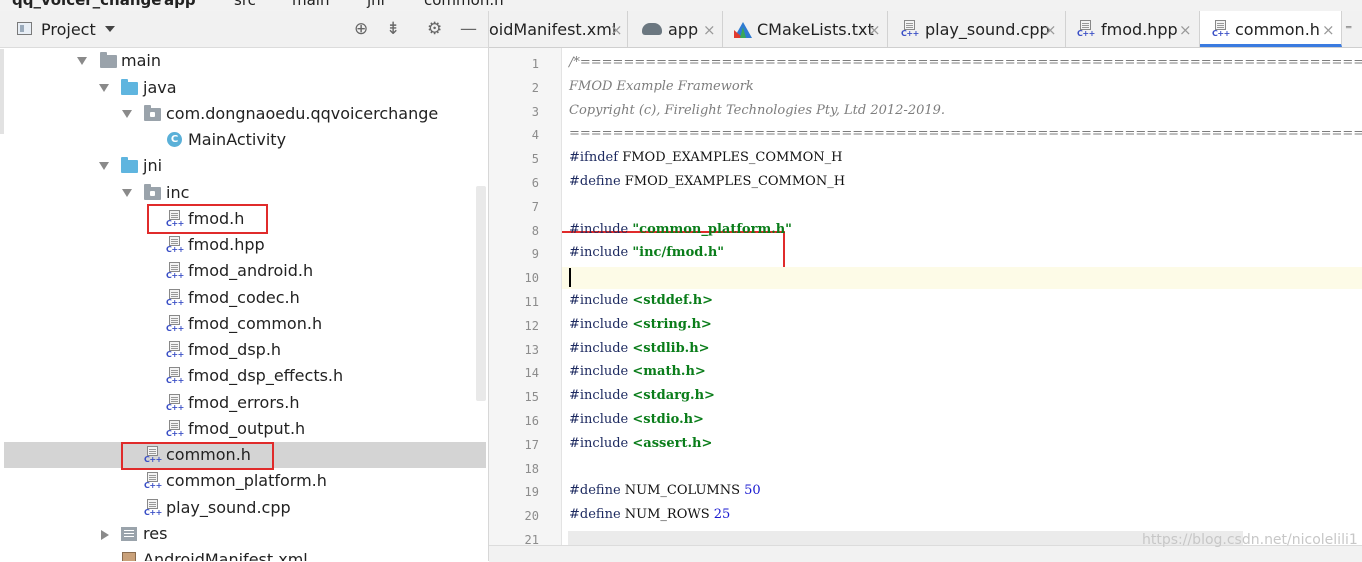 This screenshot has width=1362, height=562. What do you see at coordinates (535, 135) in the screenshot?
I see `line-number: 4` at bounding box center [535, 135].